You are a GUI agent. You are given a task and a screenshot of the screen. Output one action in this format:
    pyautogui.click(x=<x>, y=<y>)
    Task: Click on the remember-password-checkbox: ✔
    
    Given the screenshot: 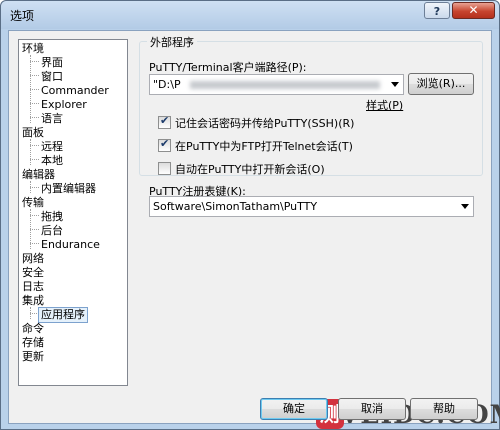 What is the action you would take?
    pyautogui.click(x=164, y=121)
    